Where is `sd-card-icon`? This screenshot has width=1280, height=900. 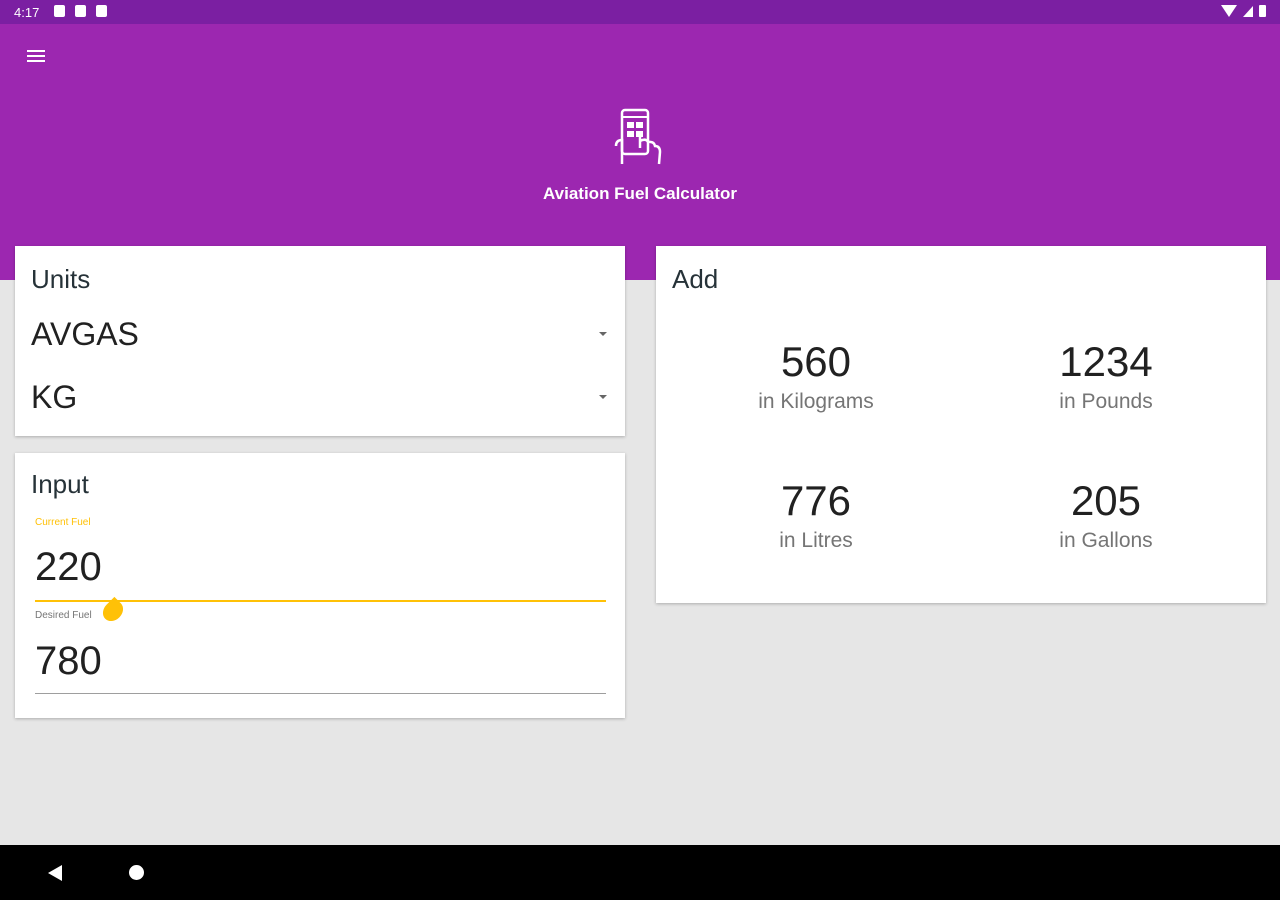
sd-card-icon is located at coordinates (101, 11).